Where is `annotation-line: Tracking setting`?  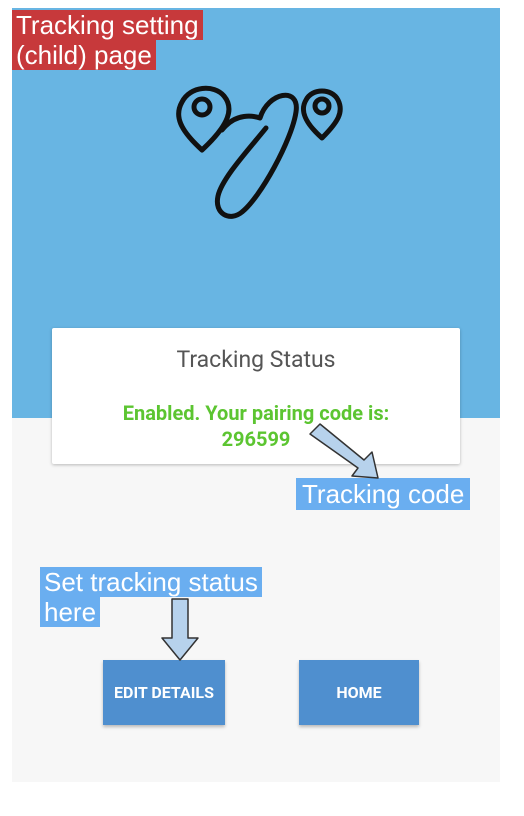
annotation-line: Tracking setting is located at coordinates (107, 25).